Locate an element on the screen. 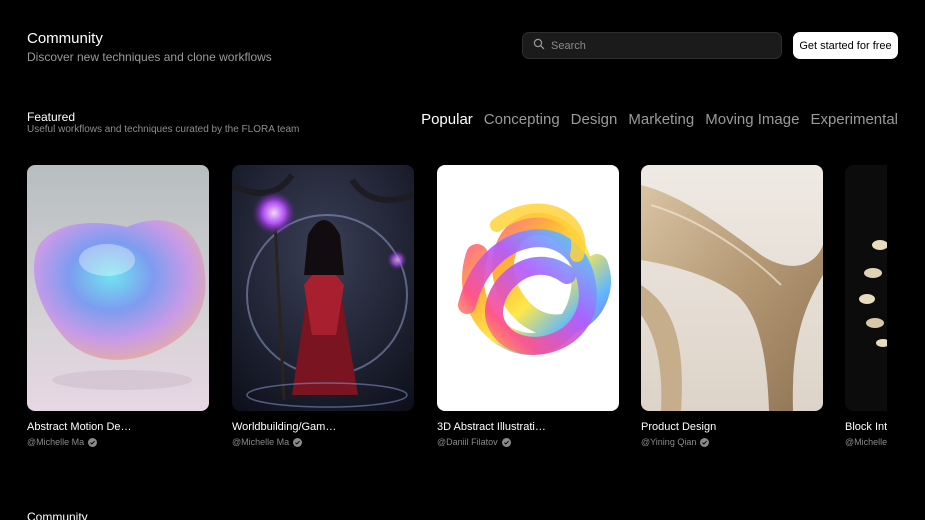  tab-concepting: Concepting is located at coordinates (522, 119).